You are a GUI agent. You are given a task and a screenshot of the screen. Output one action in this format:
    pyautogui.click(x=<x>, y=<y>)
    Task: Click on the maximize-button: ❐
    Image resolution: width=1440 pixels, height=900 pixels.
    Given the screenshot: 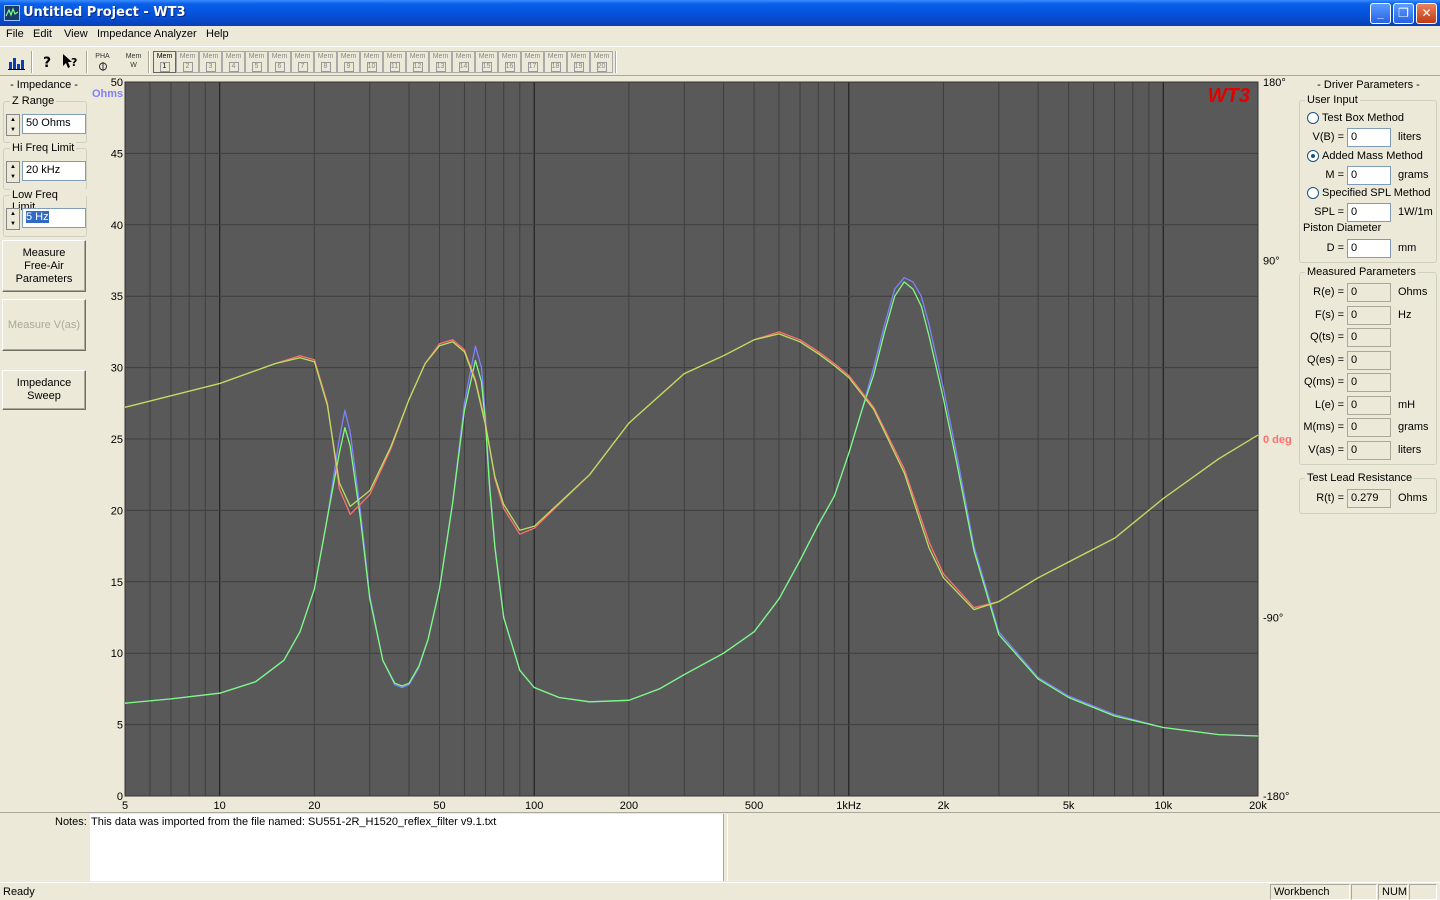 What is the action you would take?
    pyautogui.click(x=1403, y=13)
    